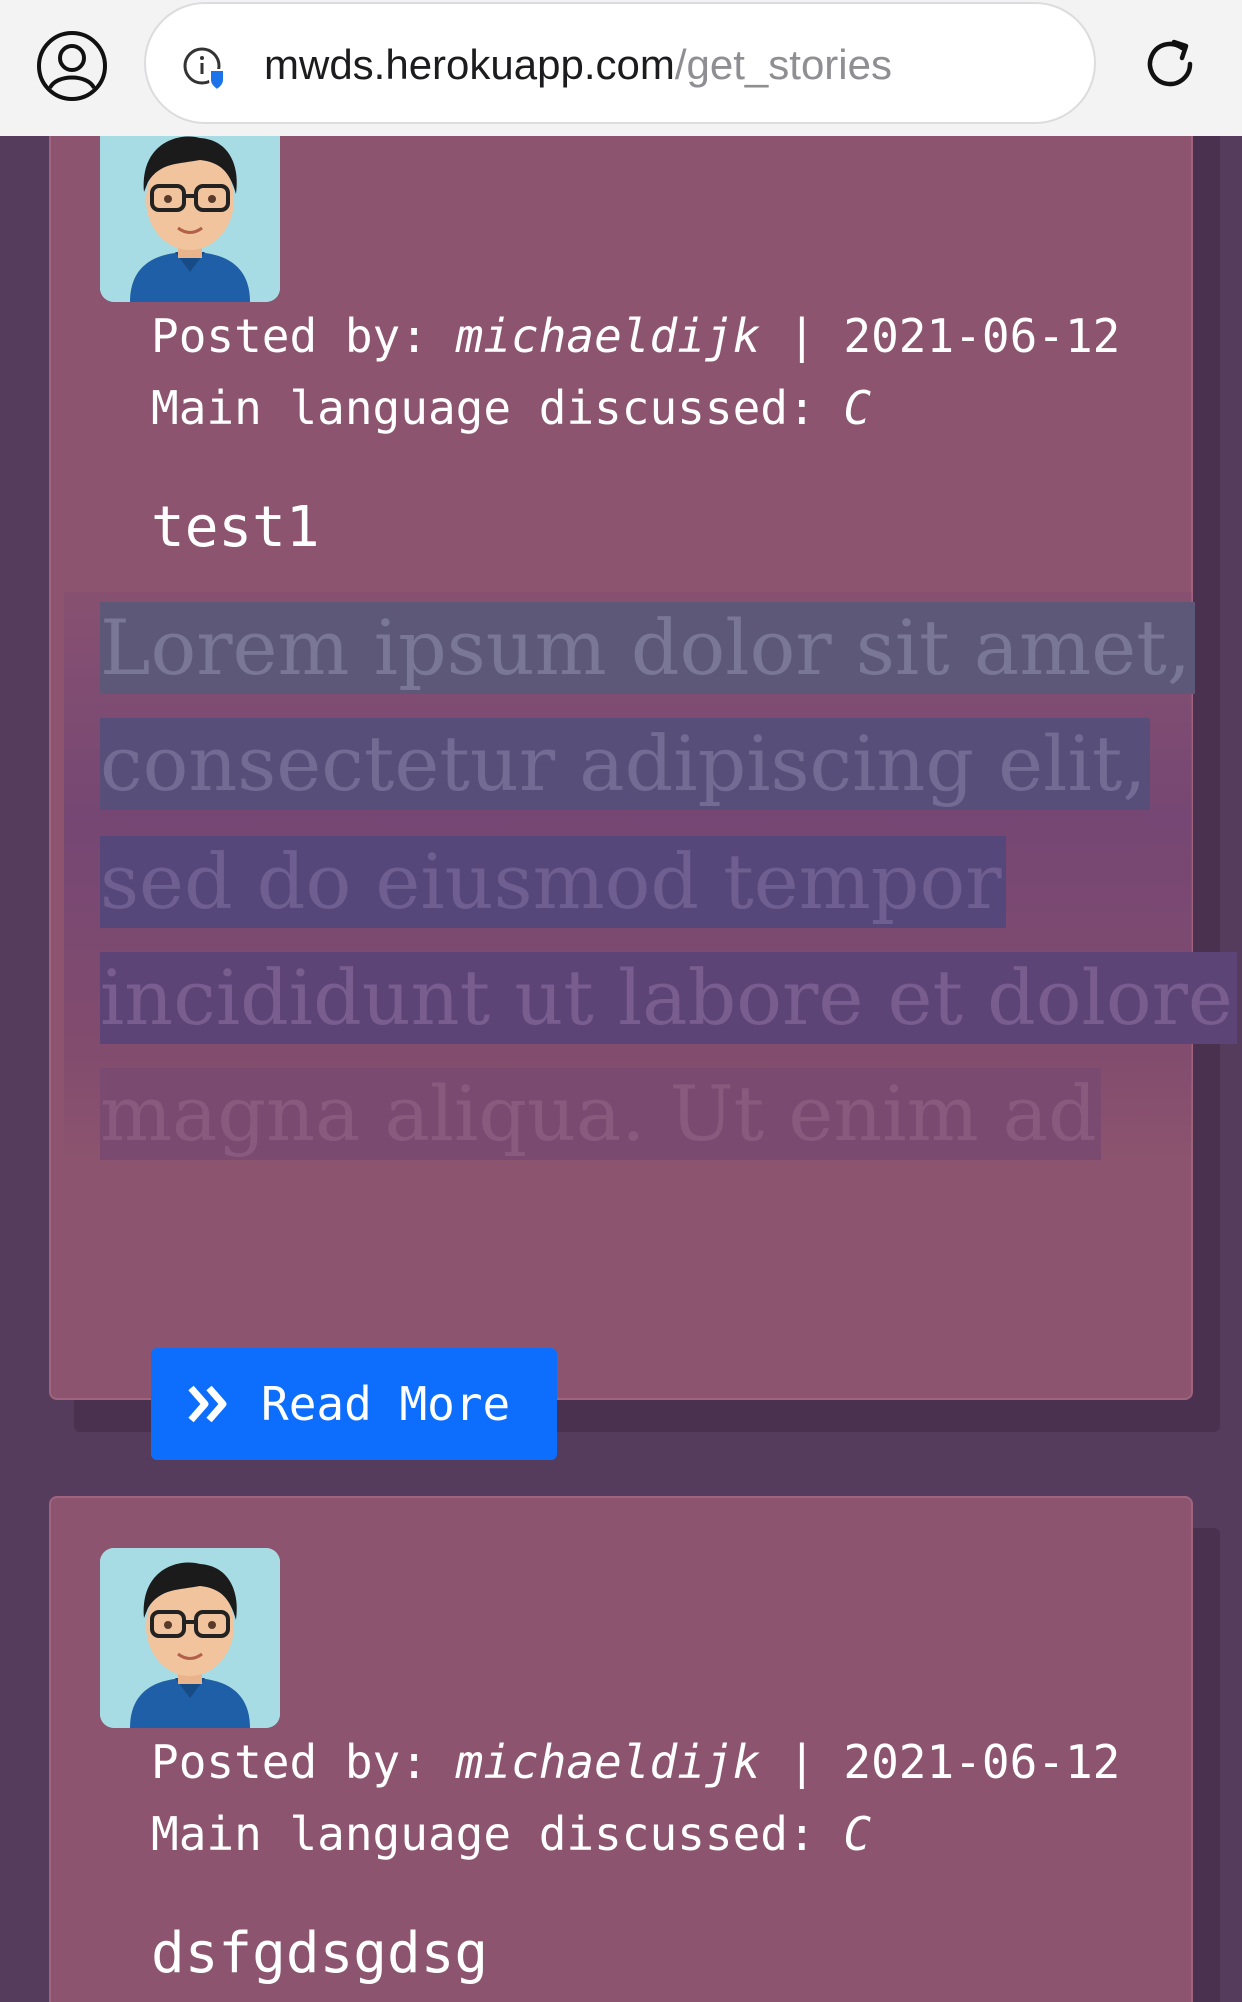 The width and height of the screenshot is (1242, 2002). Describe the element at coordinates (668, 998) in the screenshot. I see `excerpt-line: incididunt ut labore et dolore` at that location.